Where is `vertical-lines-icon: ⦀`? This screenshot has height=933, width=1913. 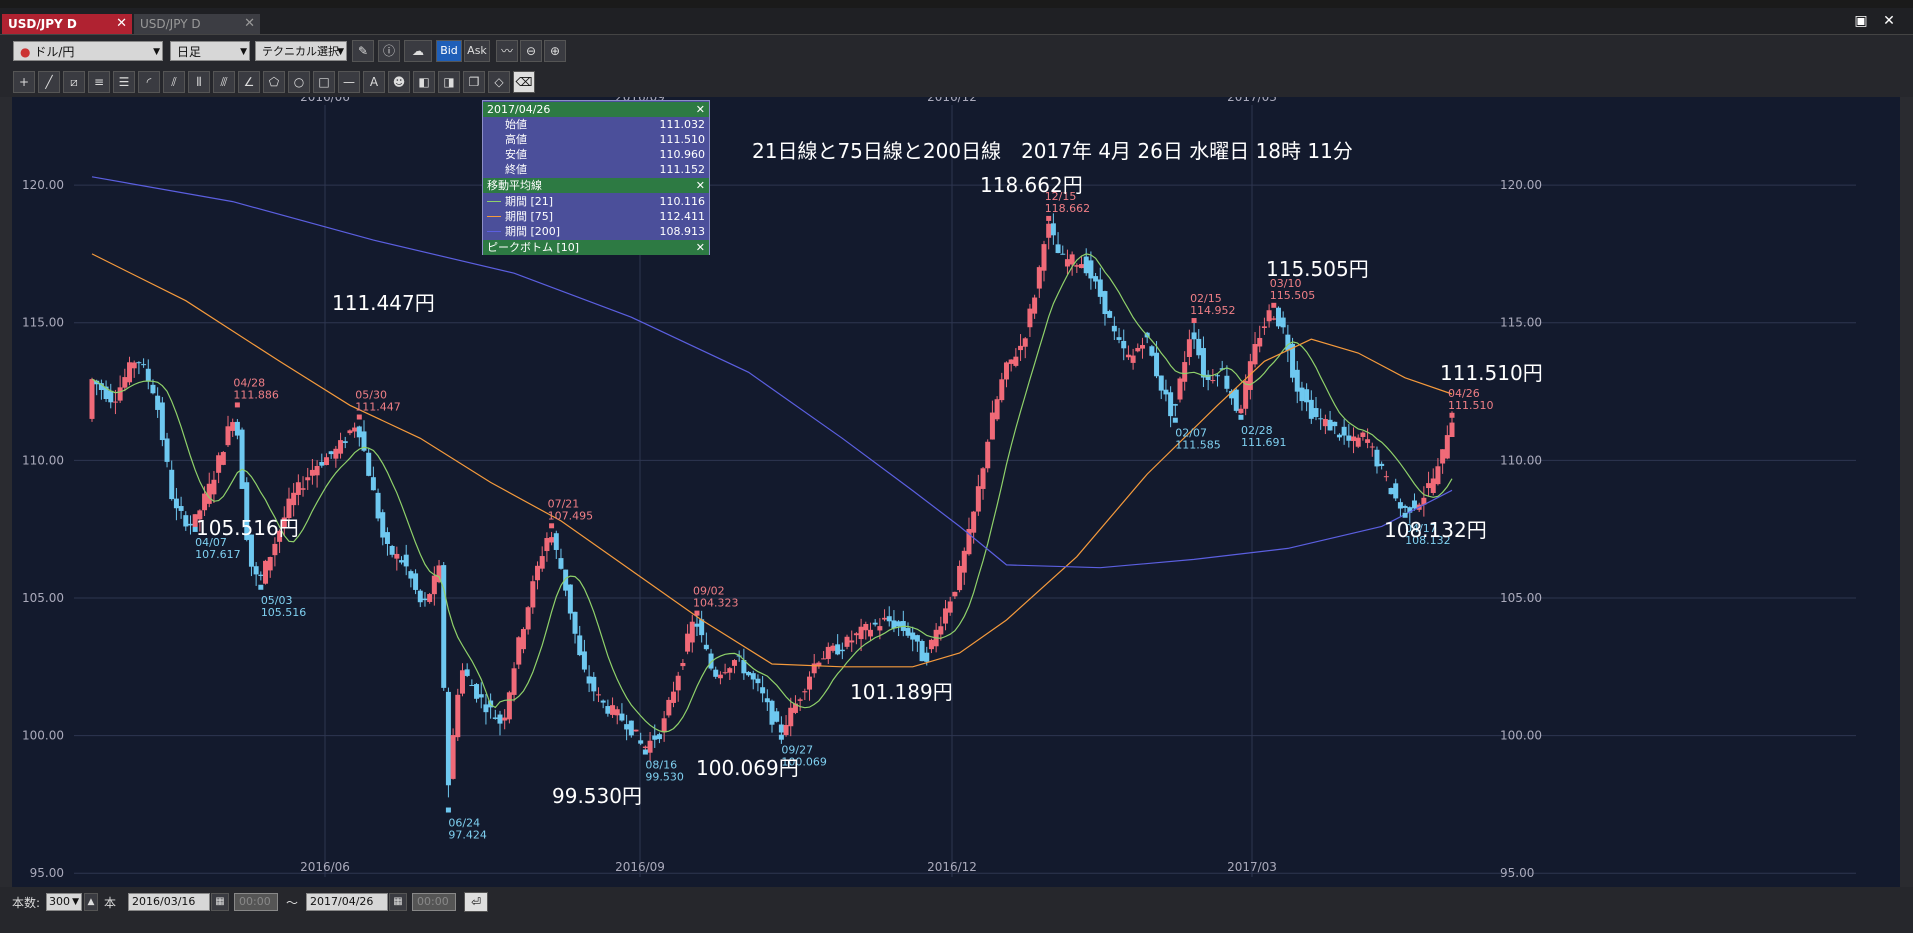 vertical-lines-icon: ⦀ is located at coordinates (199, 82).